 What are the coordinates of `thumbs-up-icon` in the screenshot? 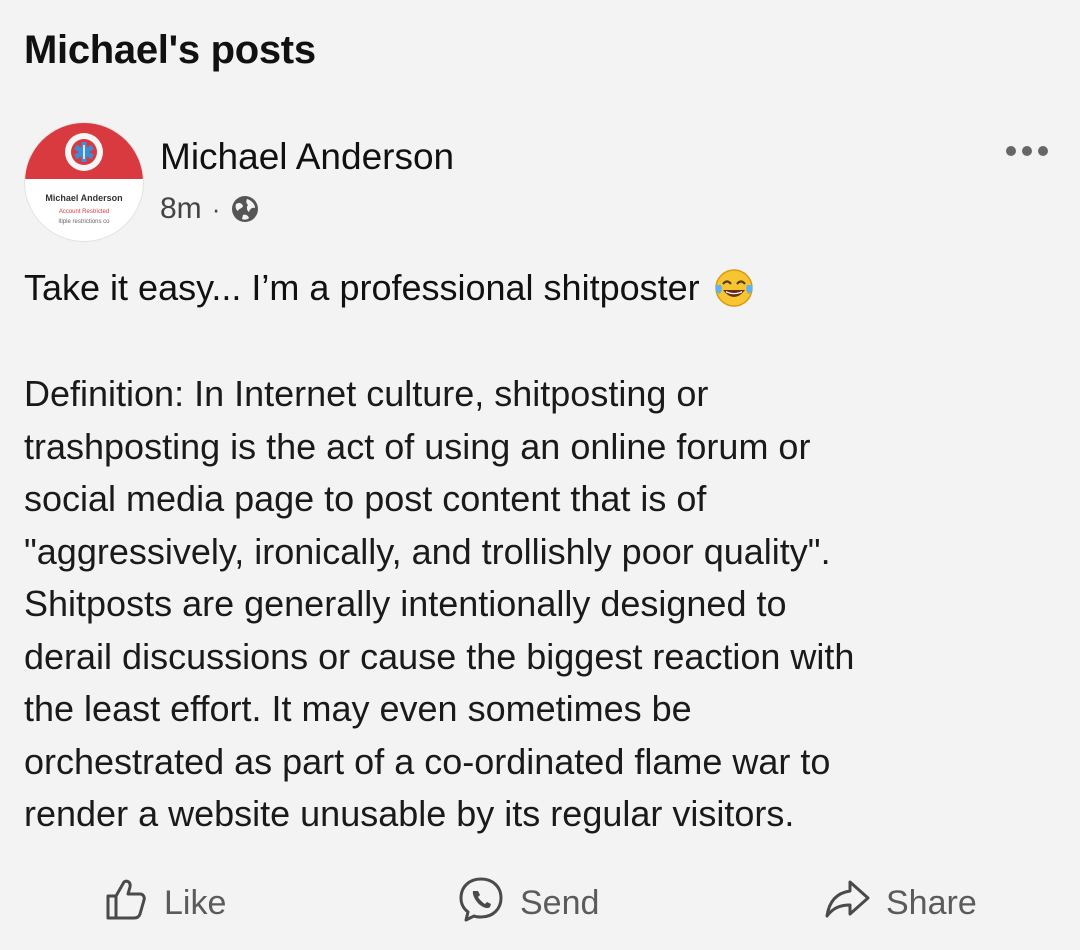 It's located at (125, 903).